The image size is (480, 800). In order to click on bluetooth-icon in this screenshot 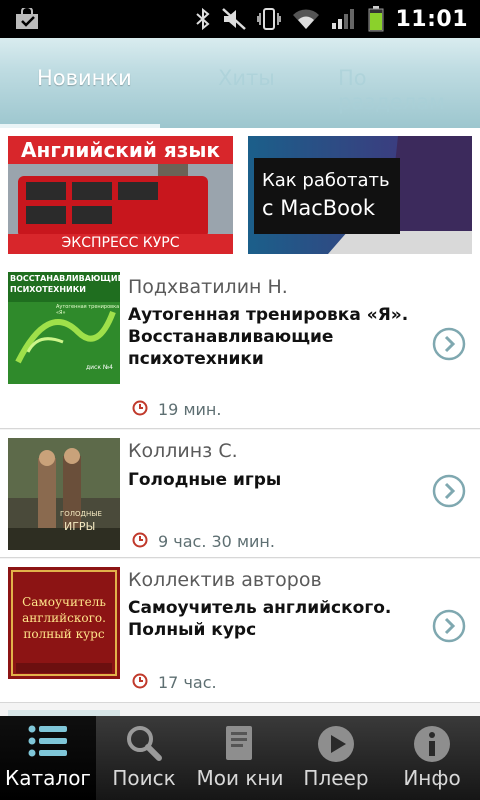, I will do `click(203, 19)`.